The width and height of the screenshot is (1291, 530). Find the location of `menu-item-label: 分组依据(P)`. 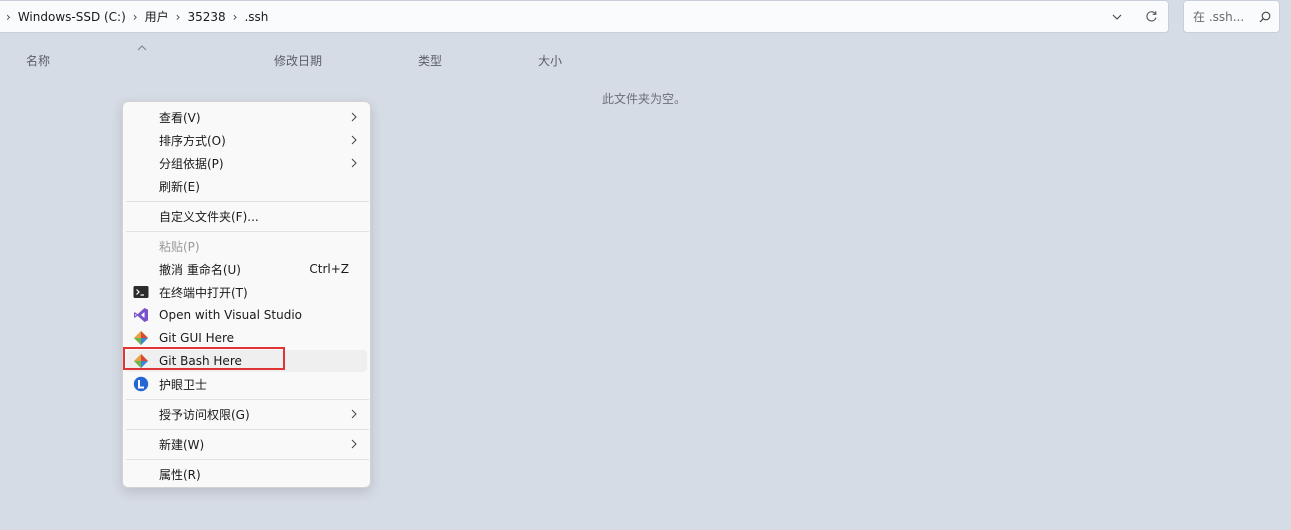

menu-item-label: 分组依据(P) is located at coordinates (191, 163).